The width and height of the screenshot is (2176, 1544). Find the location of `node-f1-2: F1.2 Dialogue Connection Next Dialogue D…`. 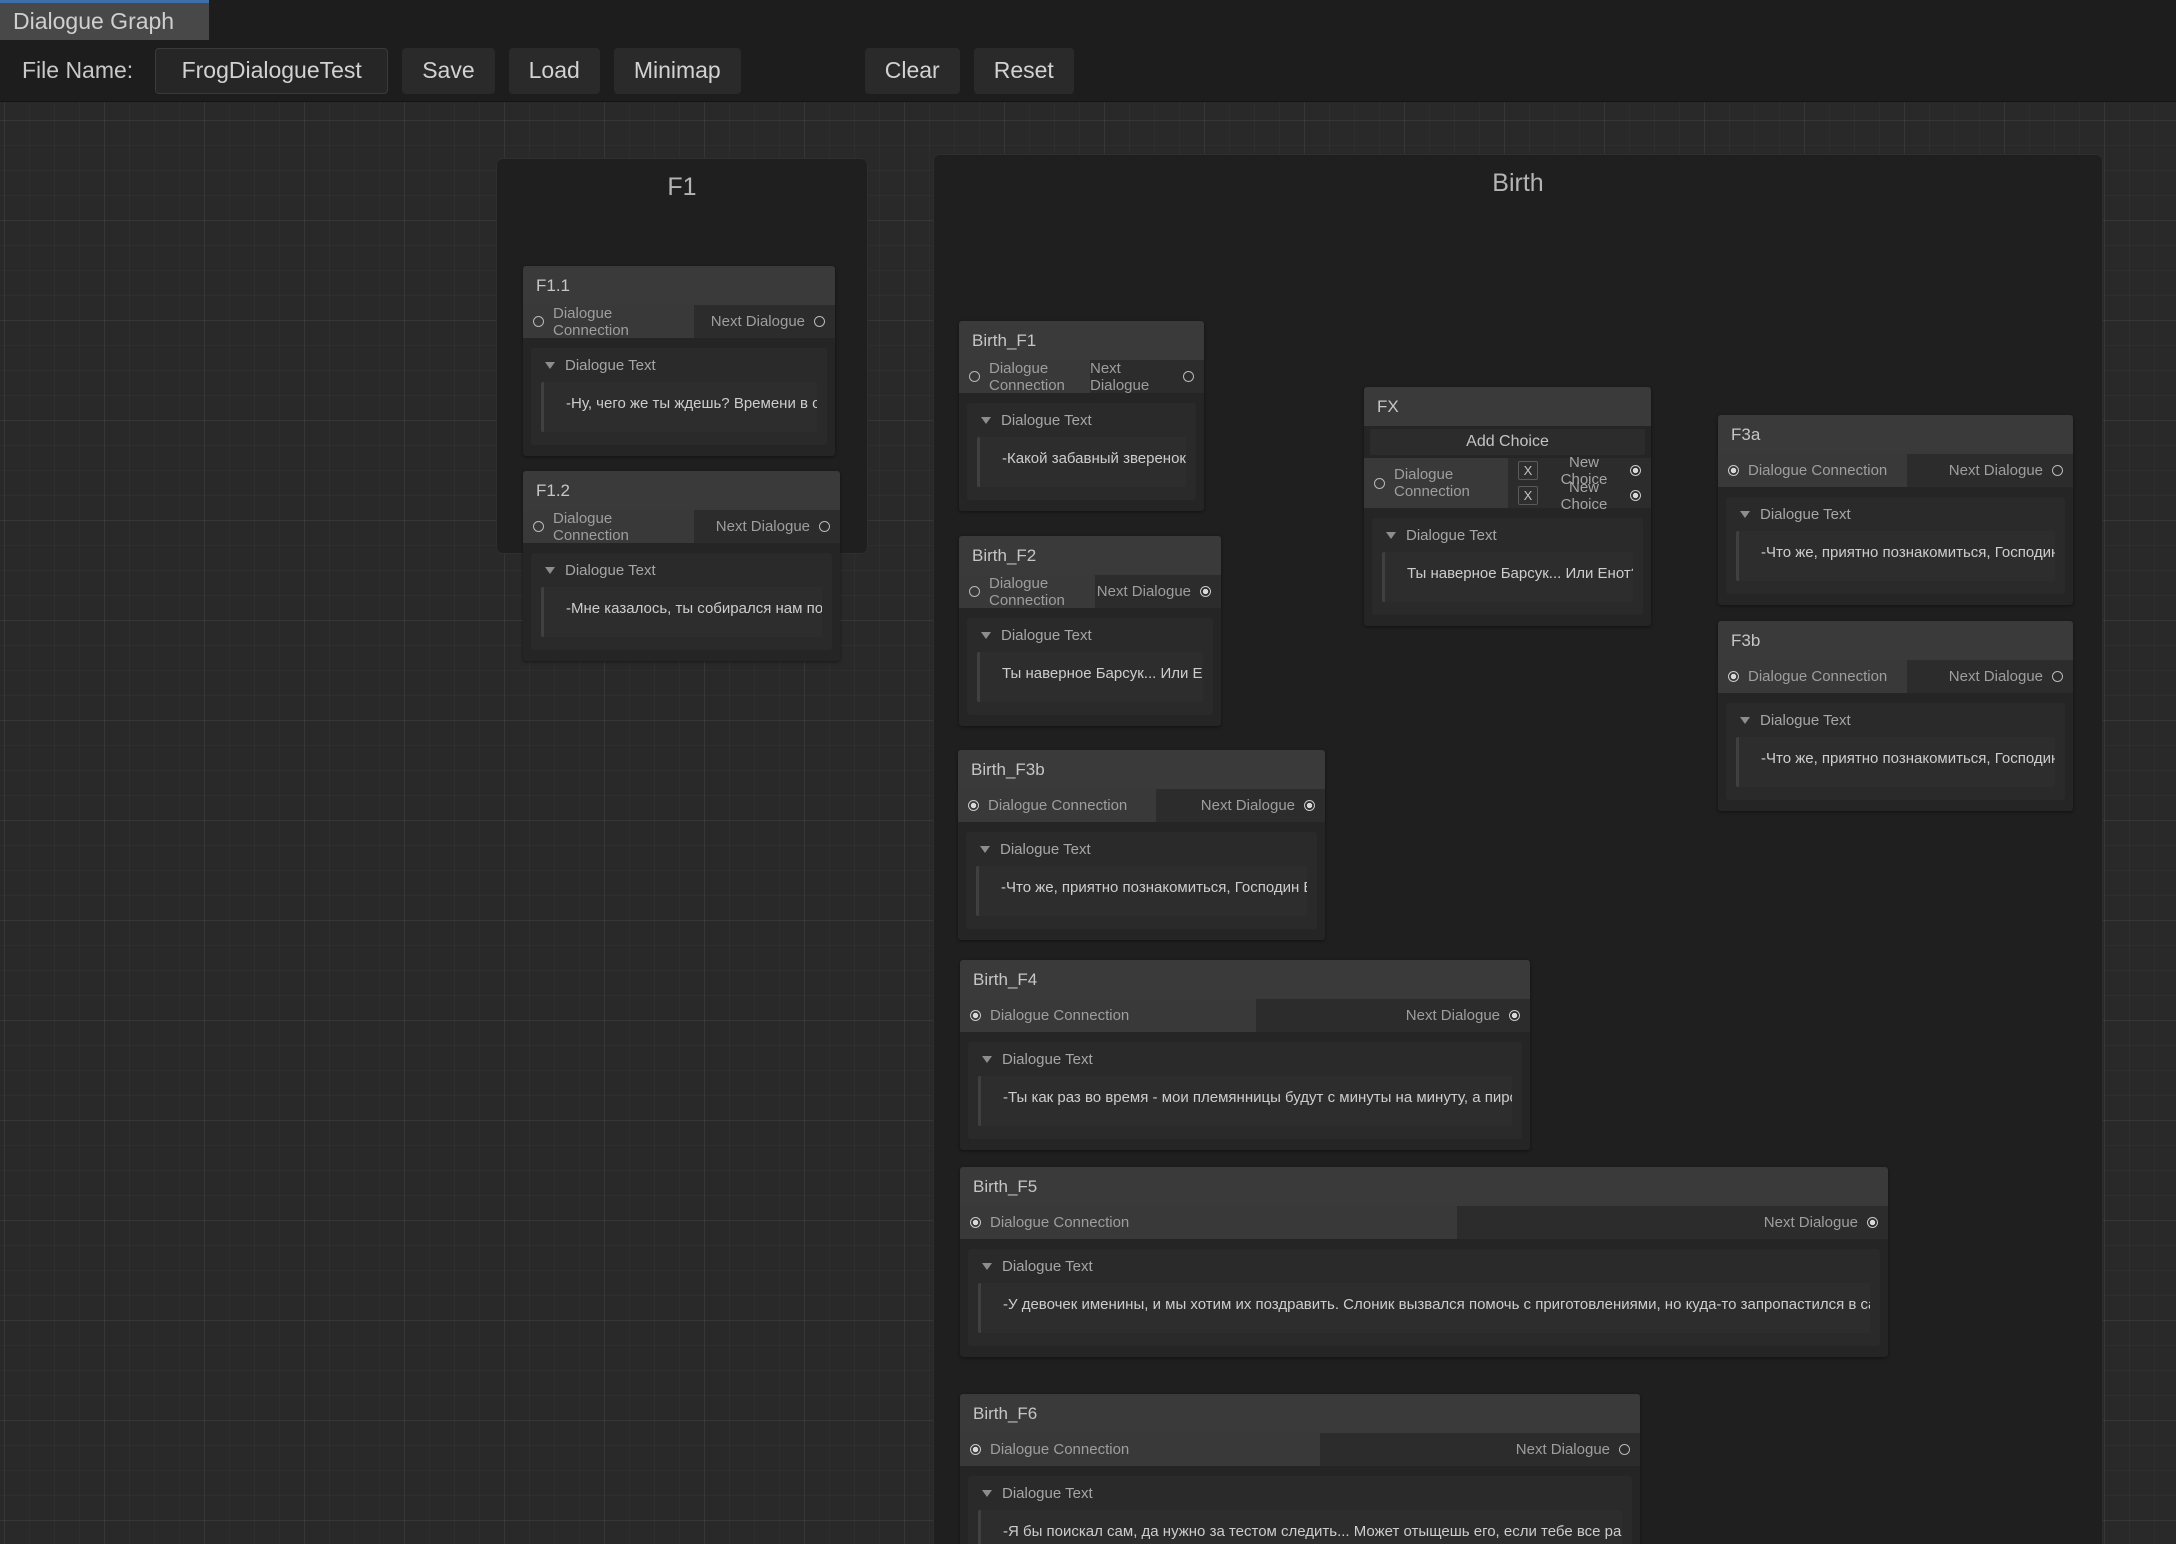

node-f1-2: F1.2 Dialogue Connection Next Dialogue D… is located at coordinates (681, 566).